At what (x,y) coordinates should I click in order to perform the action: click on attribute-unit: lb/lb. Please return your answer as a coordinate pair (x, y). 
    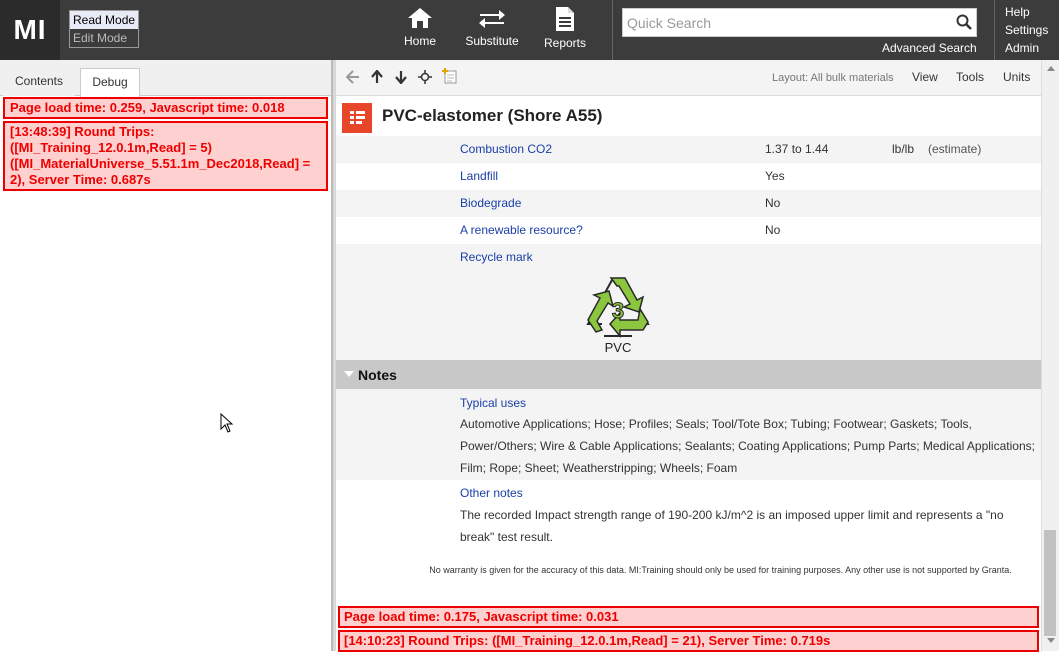
    Looking at the image, I should click on (903, 149).